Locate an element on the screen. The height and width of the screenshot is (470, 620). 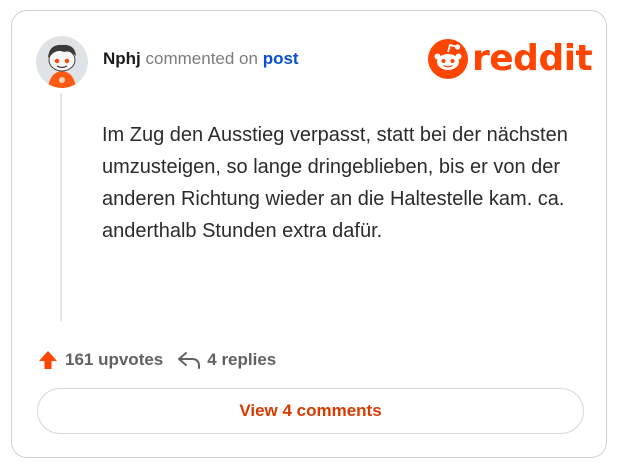
upvote-count: 161 upvotes is located at coordinates (114, 359).